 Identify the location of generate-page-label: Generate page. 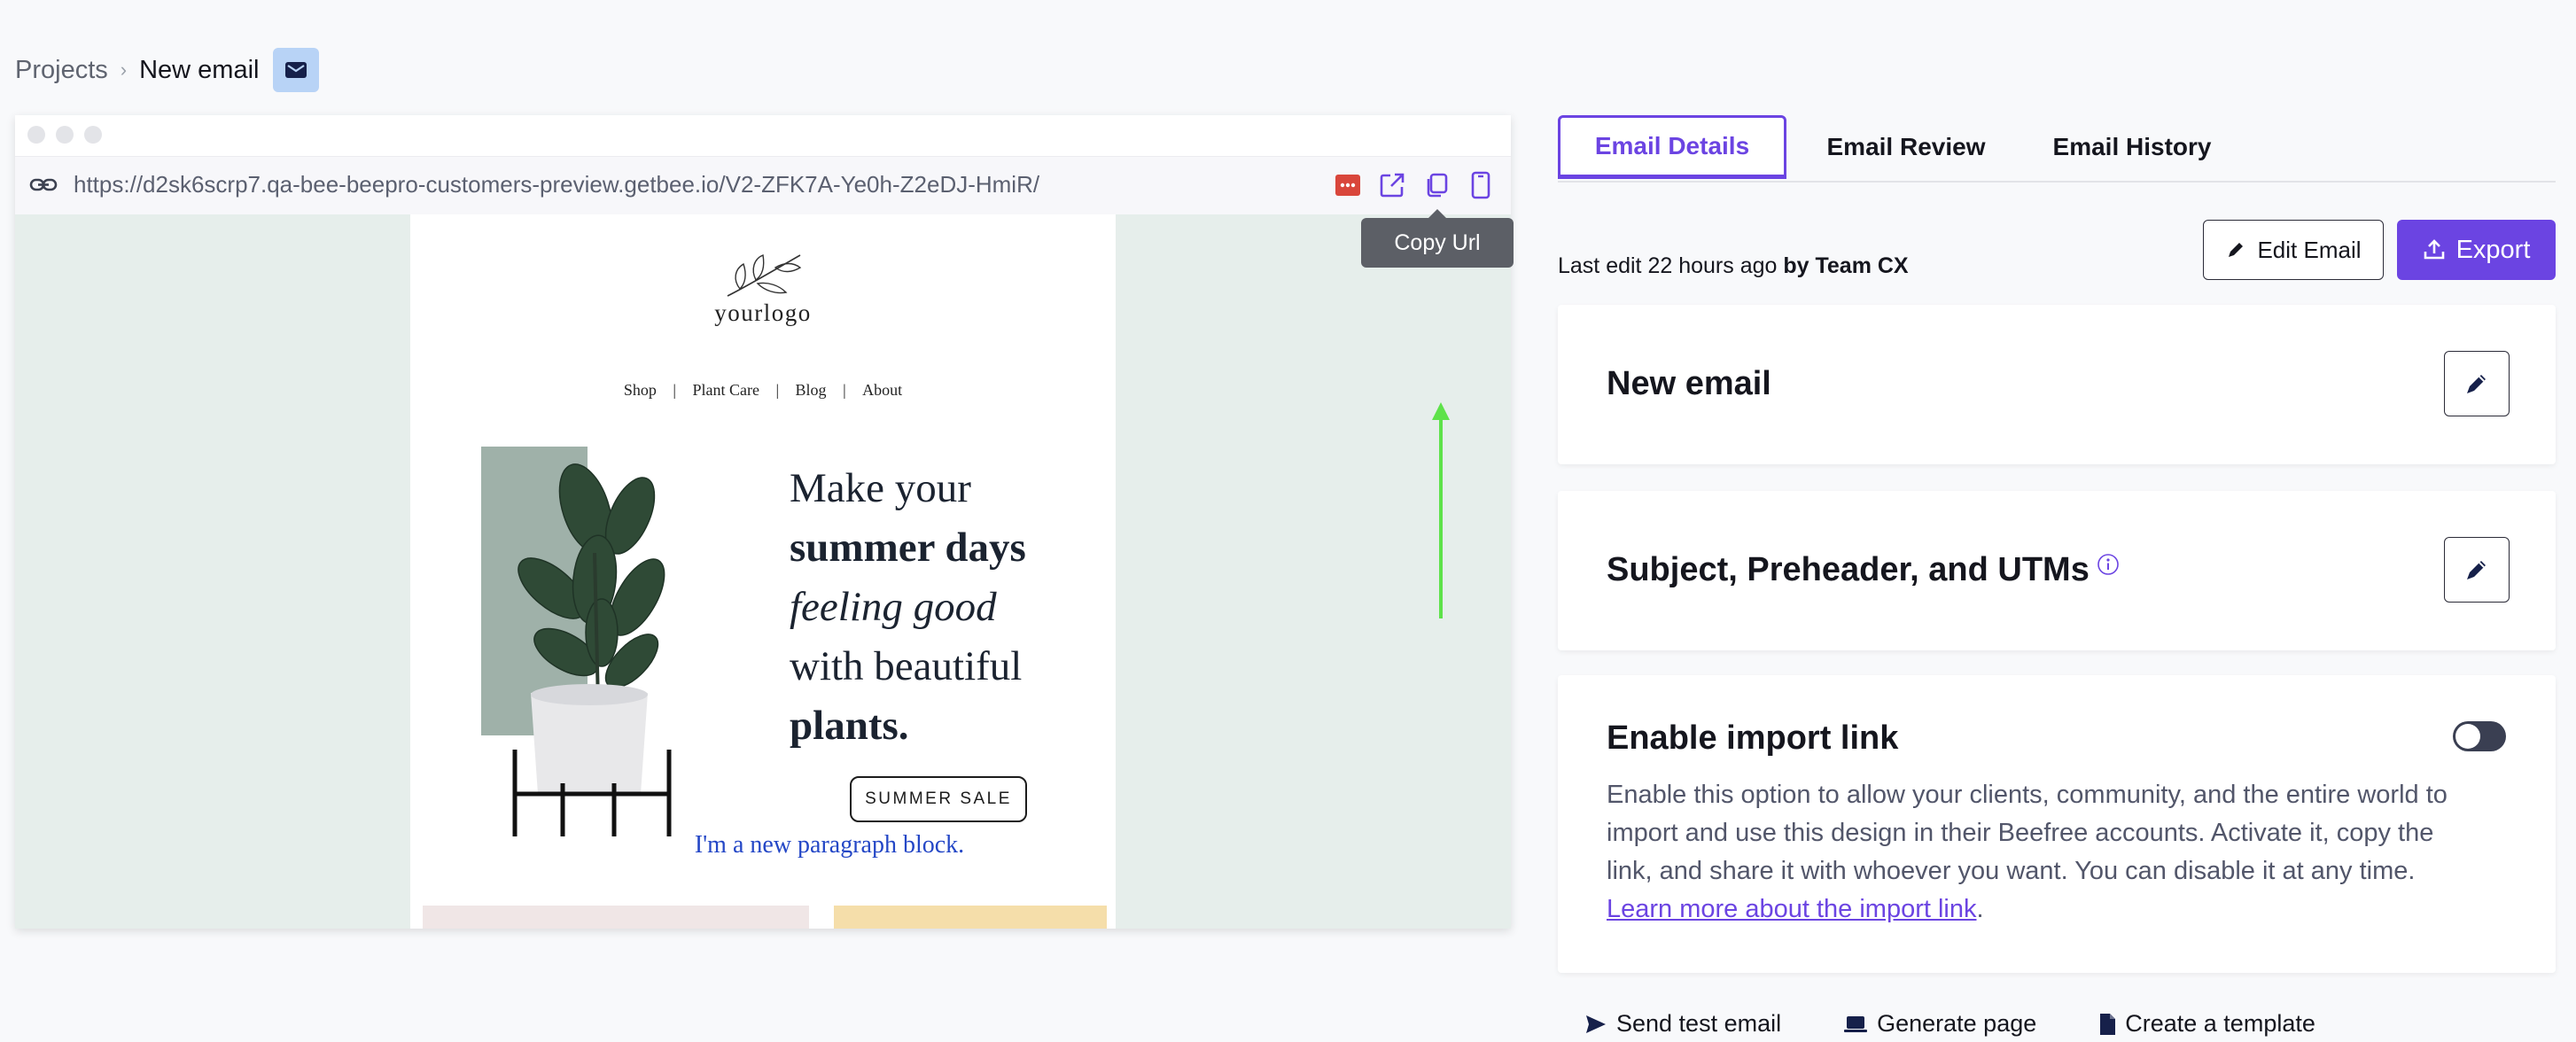
(1957, 1023).